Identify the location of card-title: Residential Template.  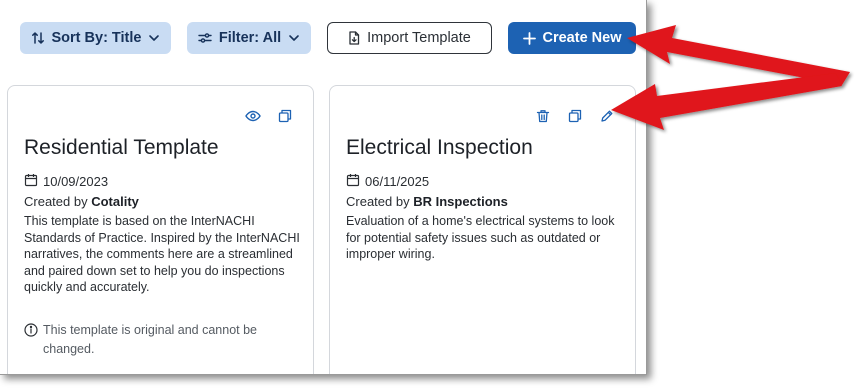
(121, 147).